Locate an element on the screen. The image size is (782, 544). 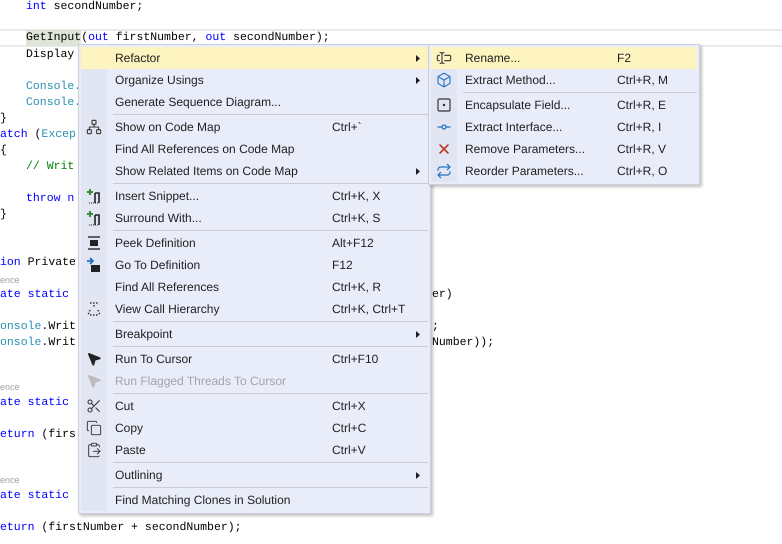
code-comment: // Writ is located at coordinates (50, 167).